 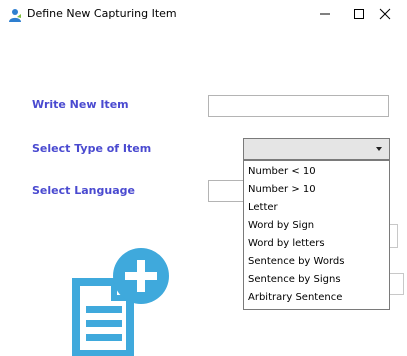 I want to click on window-title: Define New Capturing Item, so click(x=102, y=13).